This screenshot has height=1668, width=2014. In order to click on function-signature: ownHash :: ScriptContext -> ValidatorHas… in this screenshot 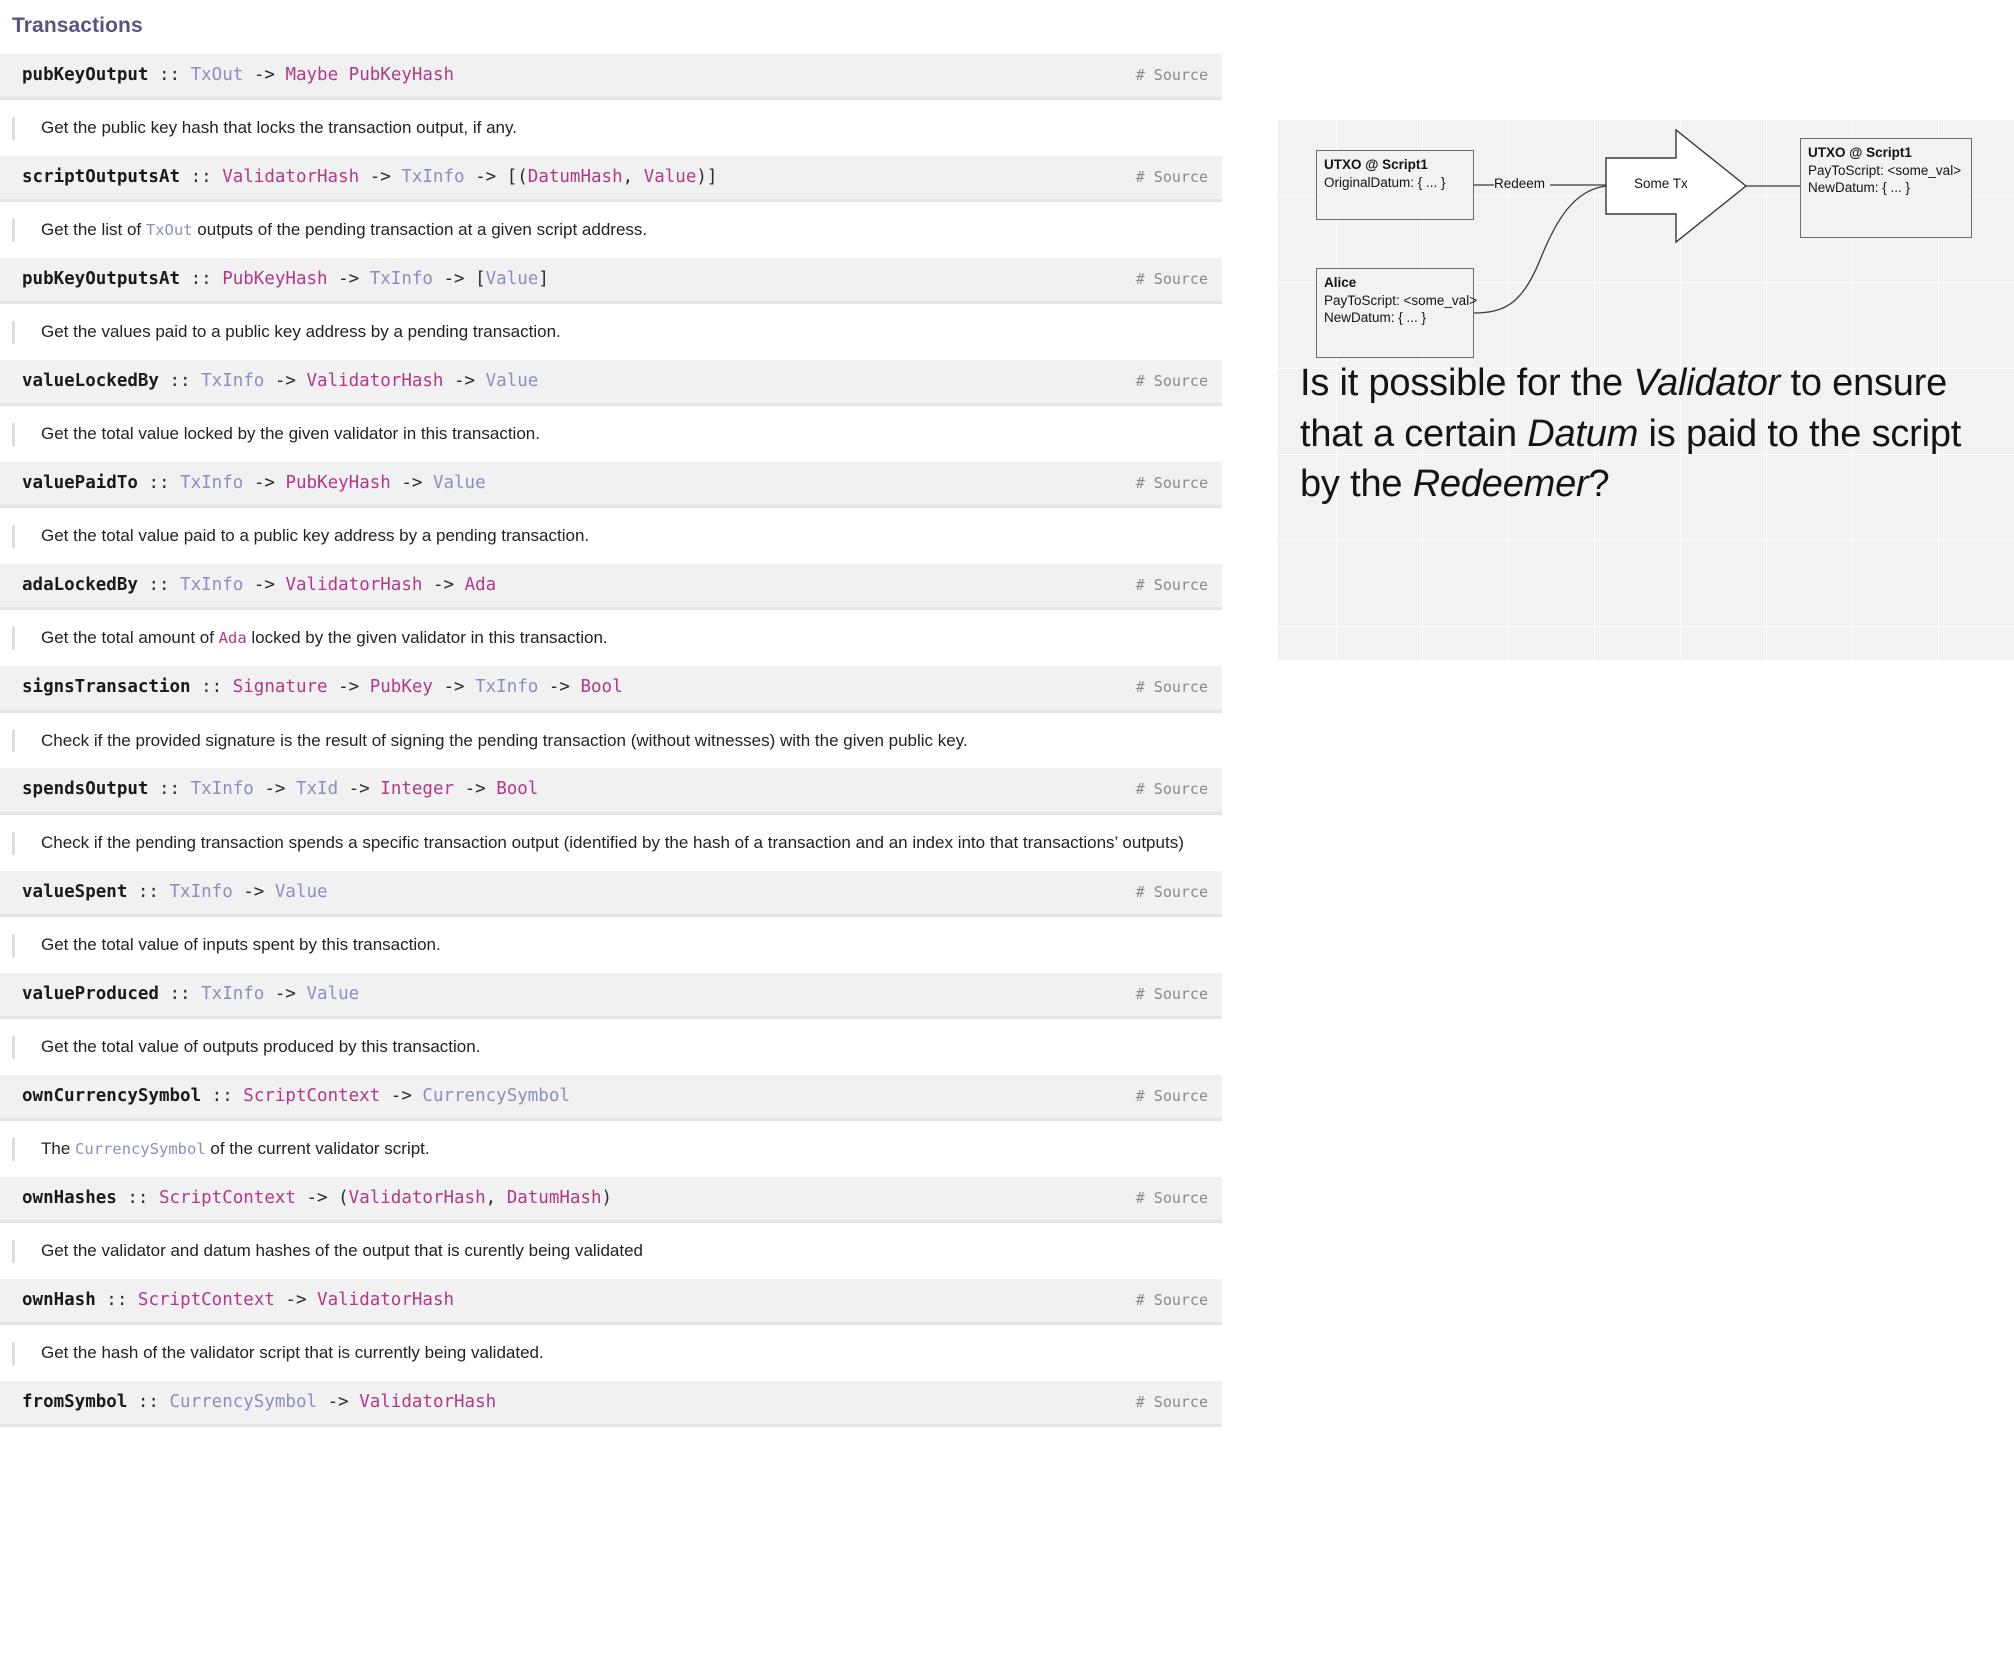, I will do `click(238, 1300)`.